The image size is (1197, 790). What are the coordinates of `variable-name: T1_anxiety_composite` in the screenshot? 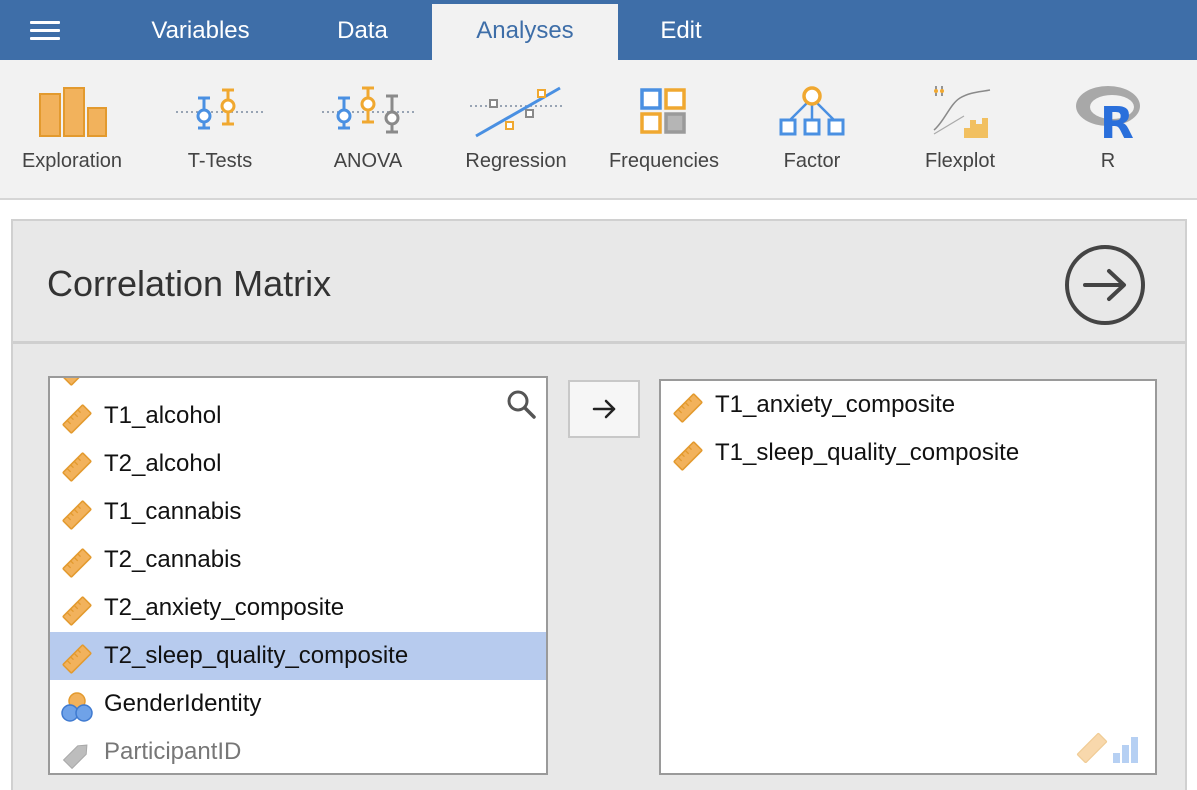 It's located at (835, 404).